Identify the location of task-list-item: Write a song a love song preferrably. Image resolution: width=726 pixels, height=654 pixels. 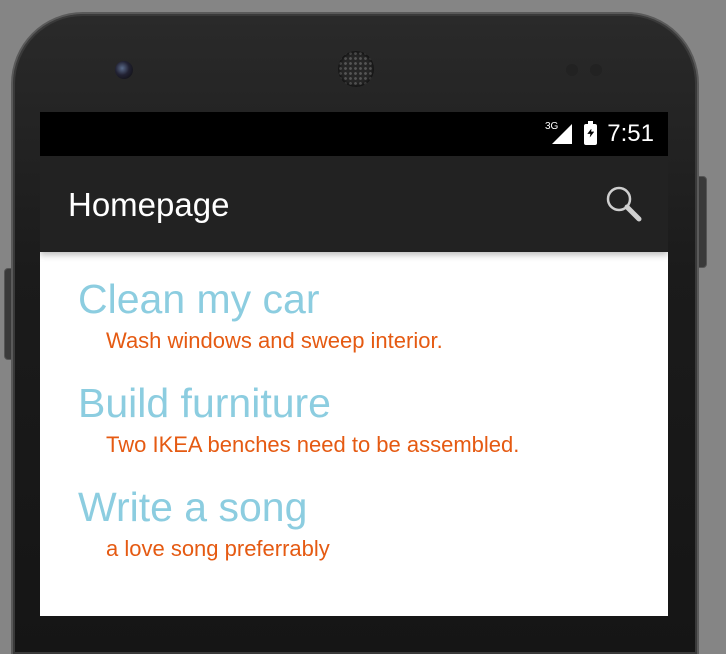
(354, 522).